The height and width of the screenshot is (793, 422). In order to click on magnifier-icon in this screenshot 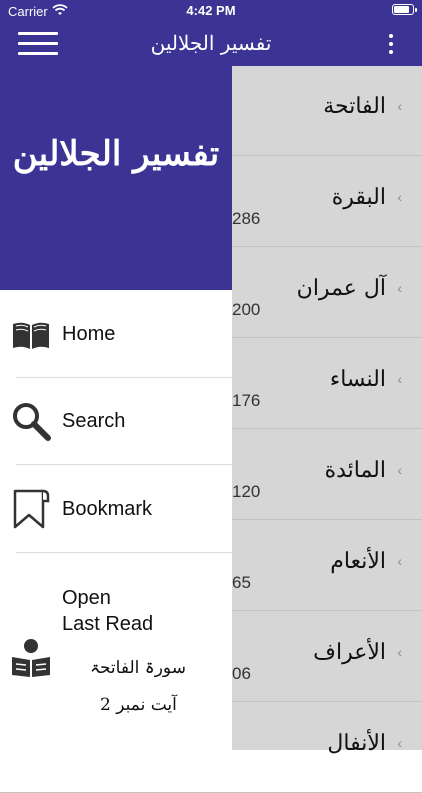, I will do `click(32, 422)`.